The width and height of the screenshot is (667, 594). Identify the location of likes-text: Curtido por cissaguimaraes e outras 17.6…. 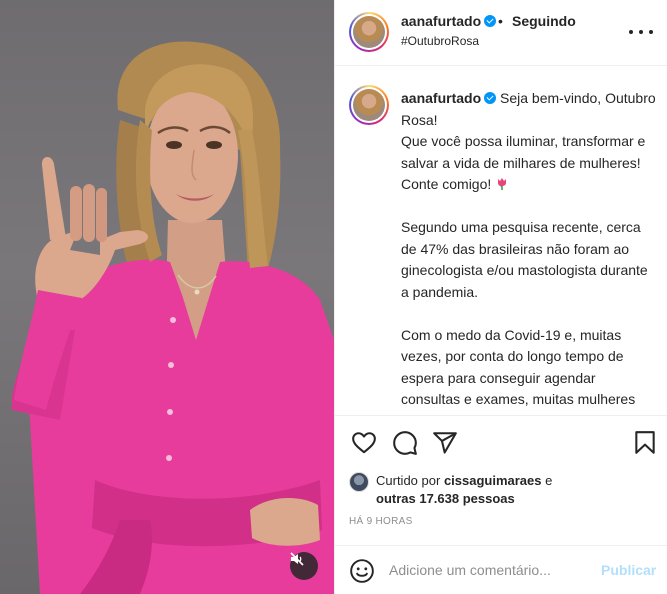
(506, 490).